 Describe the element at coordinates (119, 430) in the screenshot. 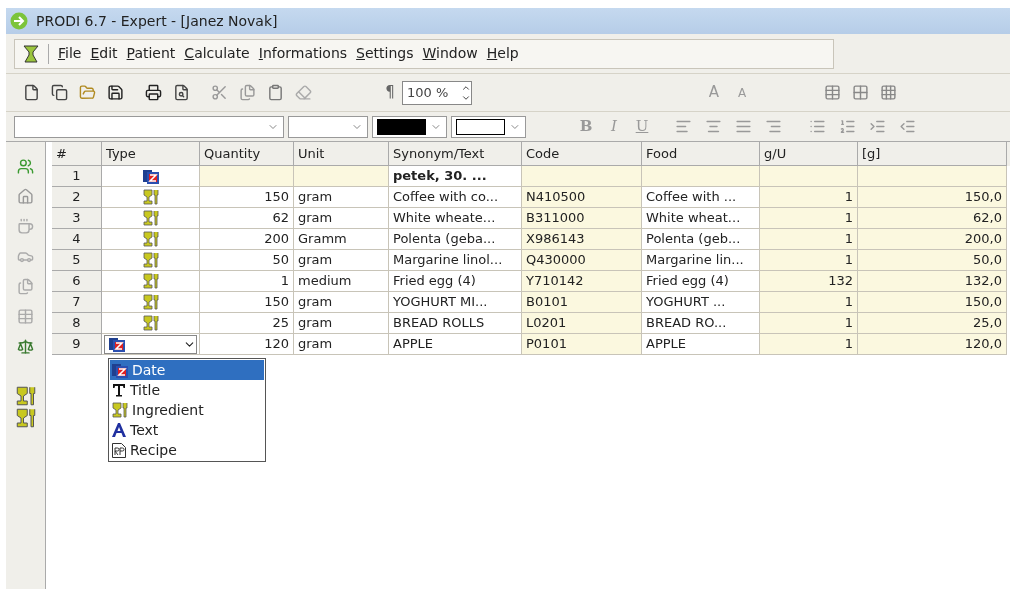

I see `letter-a-icon` at that location.